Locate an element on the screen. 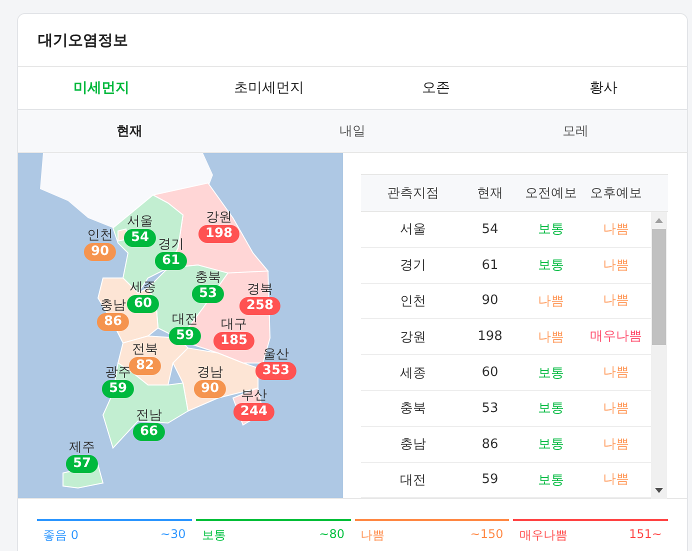 This screenshot has width=692, height=551. column-header: 현재 is located at coordinates (490, 193).